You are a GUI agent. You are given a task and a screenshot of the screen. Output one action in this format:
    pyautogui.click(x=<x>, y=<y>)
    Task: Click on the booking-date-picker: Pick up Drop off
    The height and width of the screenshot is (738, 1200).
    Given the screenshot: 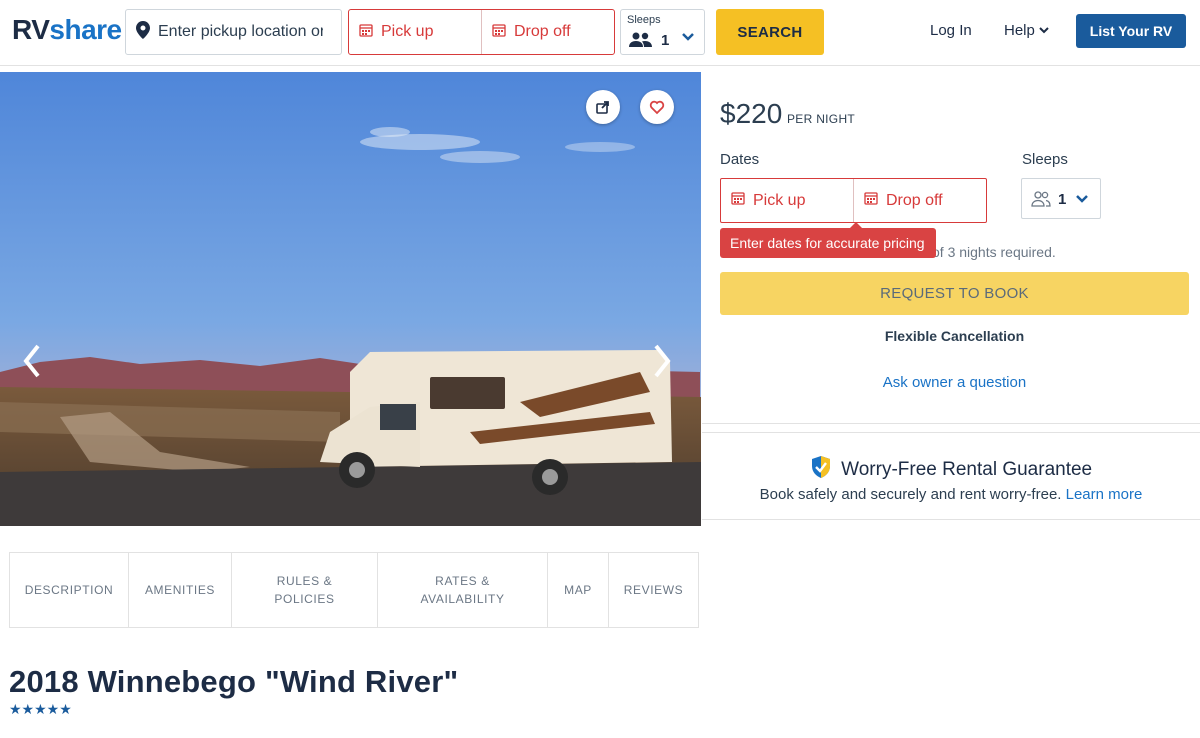 What is the action you would take?
    pyautogui.click(x=853, y=200)
    